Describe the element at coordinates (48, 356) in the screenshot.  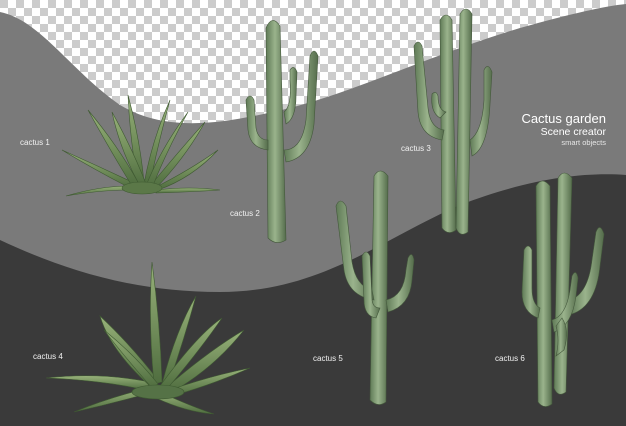
I see `cactus-4-label: cactus 4` at that location.